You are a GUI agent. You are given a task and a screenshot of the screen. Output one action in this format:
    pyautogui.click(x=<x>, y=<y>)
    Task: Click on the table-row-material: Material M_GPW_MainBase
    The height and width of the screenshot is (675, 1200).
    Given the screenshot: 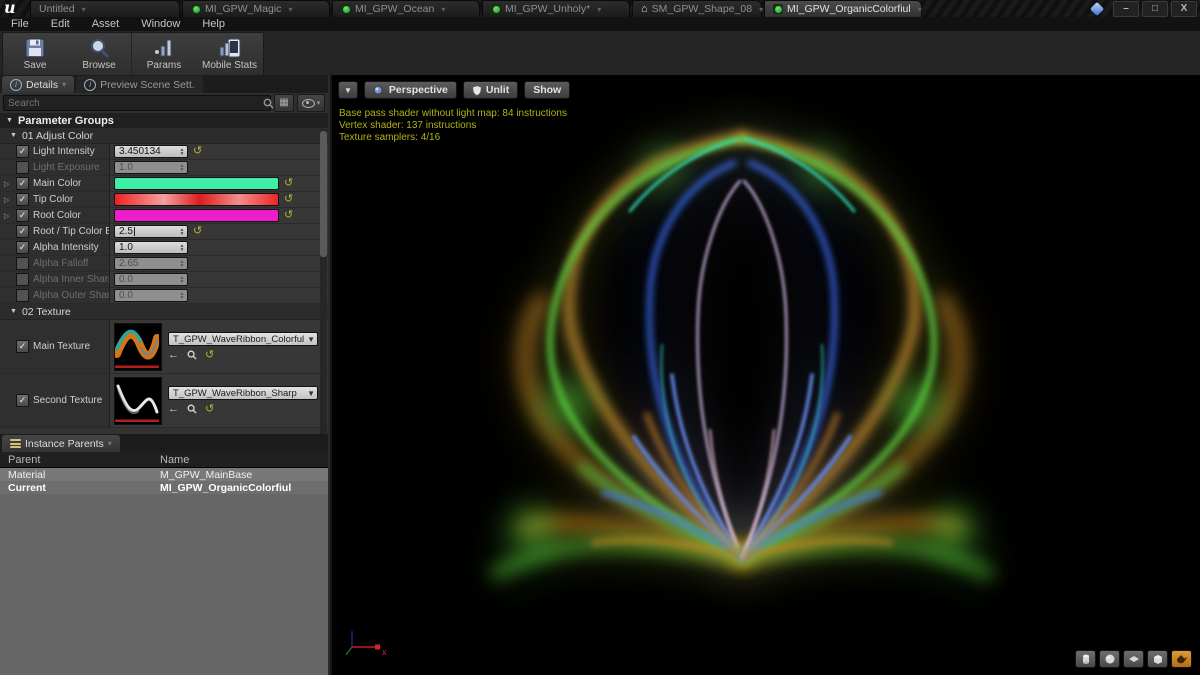 What is the action you would take?
    pyautogui.click(x=164, y=474)
    